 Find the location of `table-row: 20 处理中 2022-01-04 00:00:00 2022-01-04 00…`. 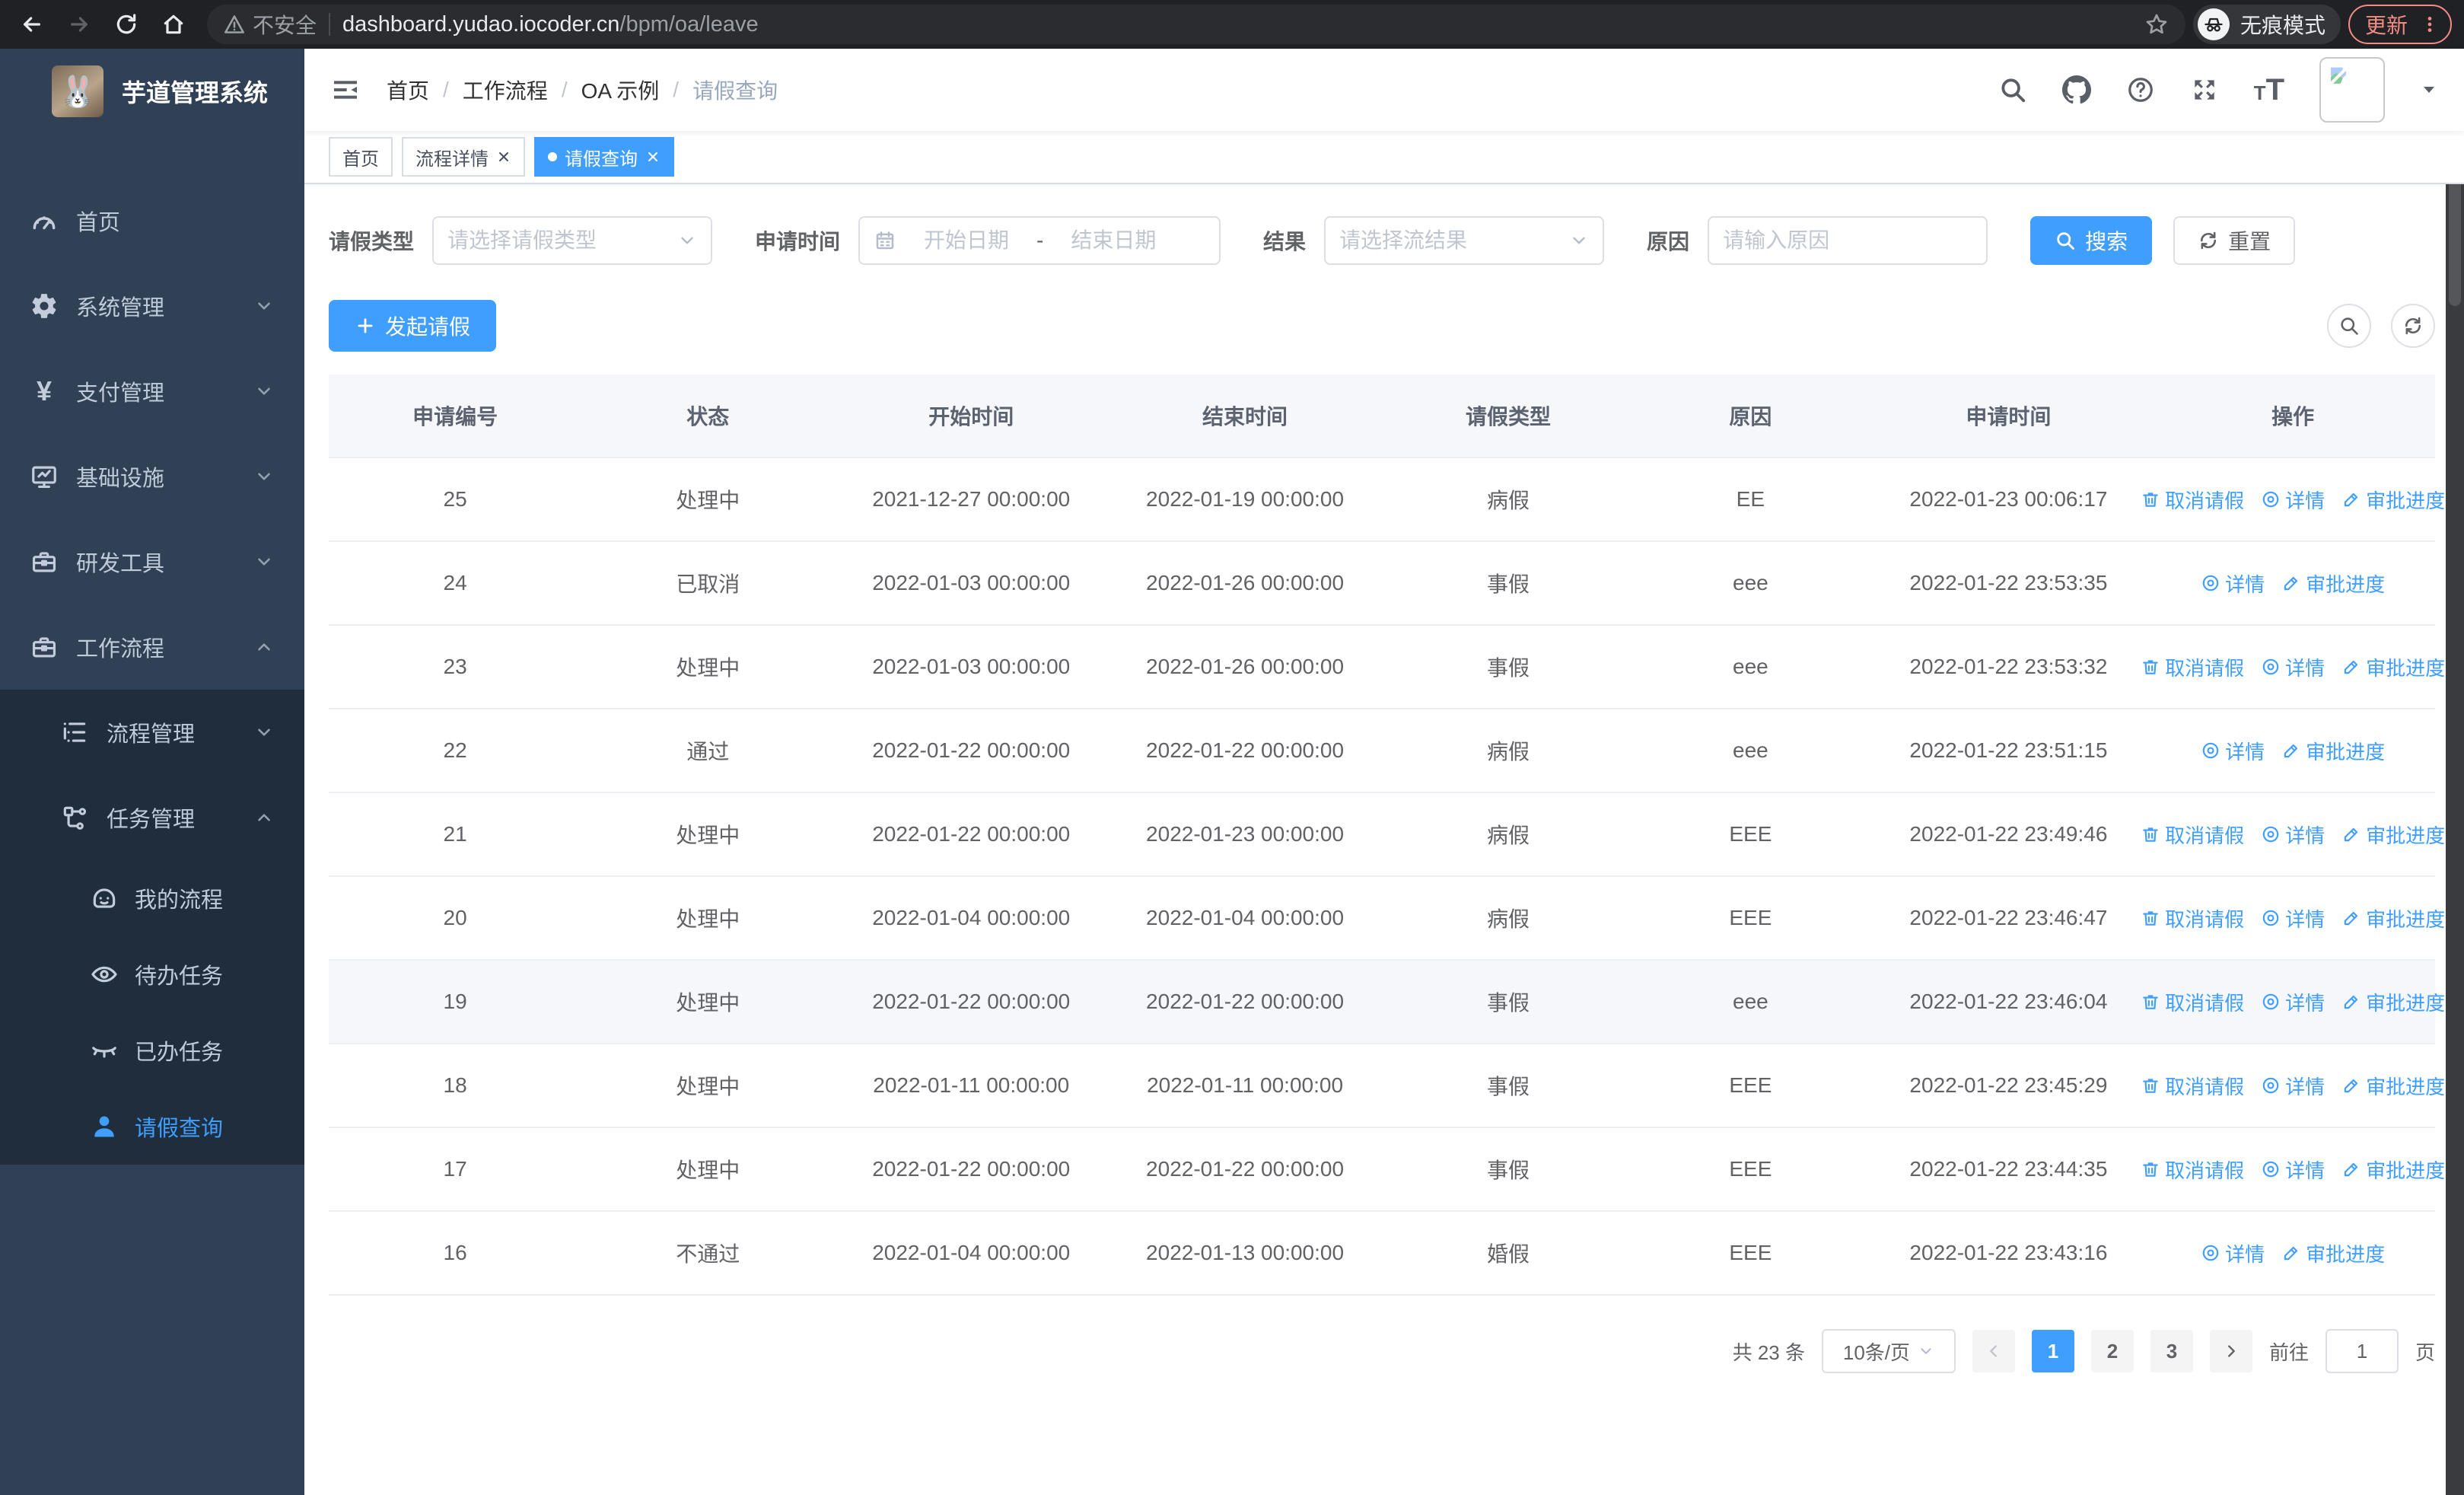

table-row: 20 处理中 2022-01-04 00:00:00 2022-01-04 00… is located at coordinates (1387, 917).